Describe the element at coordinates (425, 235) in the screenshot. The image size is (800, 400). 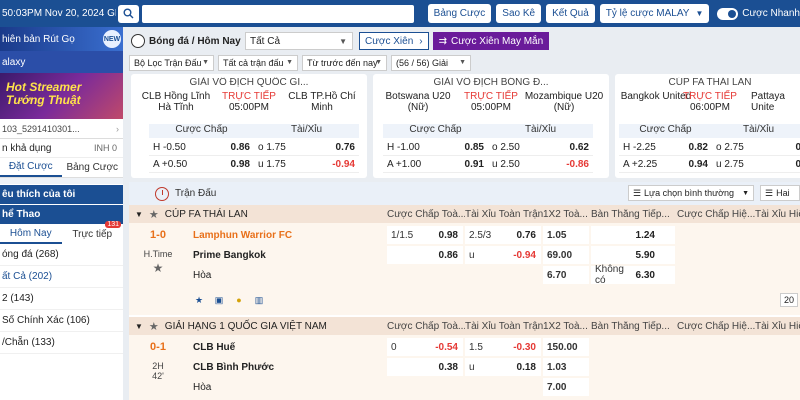
I see `odds-cell: 1/1.5 0.98` at that location.